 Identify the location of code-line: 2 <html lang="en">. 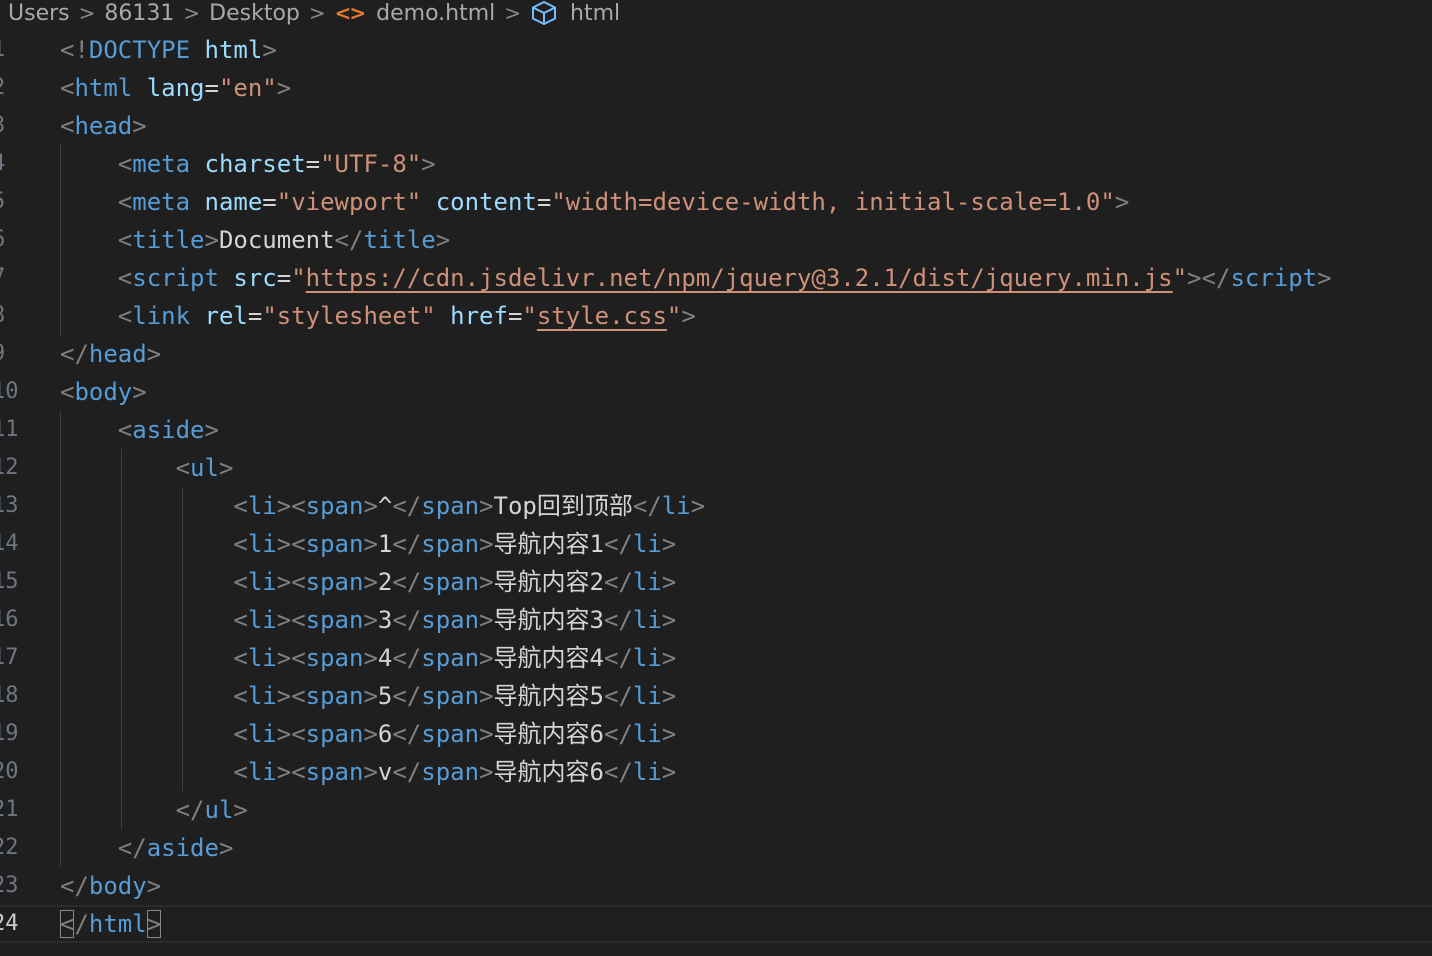
(716, 88).